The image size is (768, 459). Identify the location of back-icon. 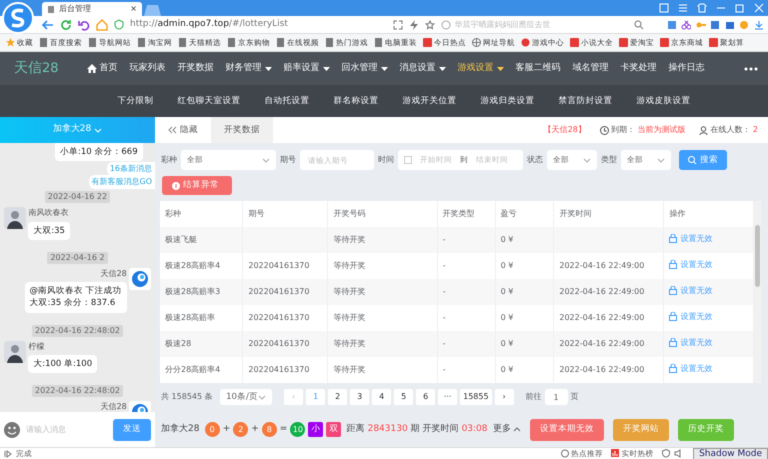
(48, 24).